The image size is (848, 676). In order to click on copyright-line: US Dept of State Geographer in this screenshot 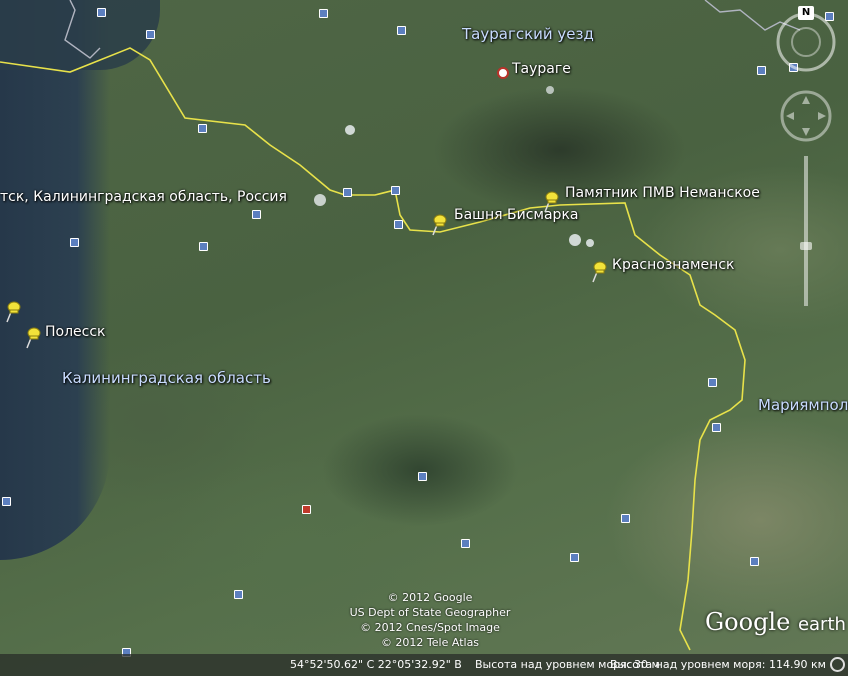, I will do `click(430, 612)`.